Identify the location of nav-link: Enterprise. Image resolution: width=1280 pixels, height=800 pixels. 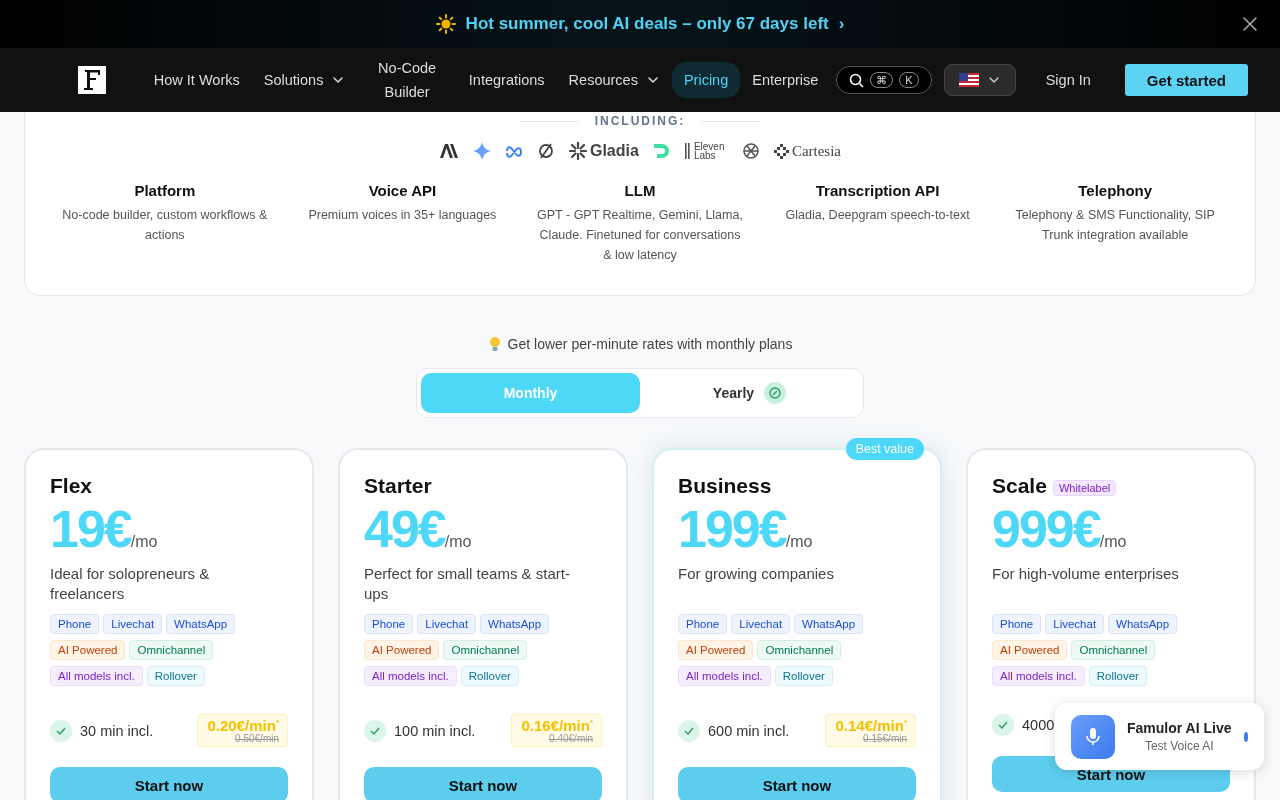
(785, 80).